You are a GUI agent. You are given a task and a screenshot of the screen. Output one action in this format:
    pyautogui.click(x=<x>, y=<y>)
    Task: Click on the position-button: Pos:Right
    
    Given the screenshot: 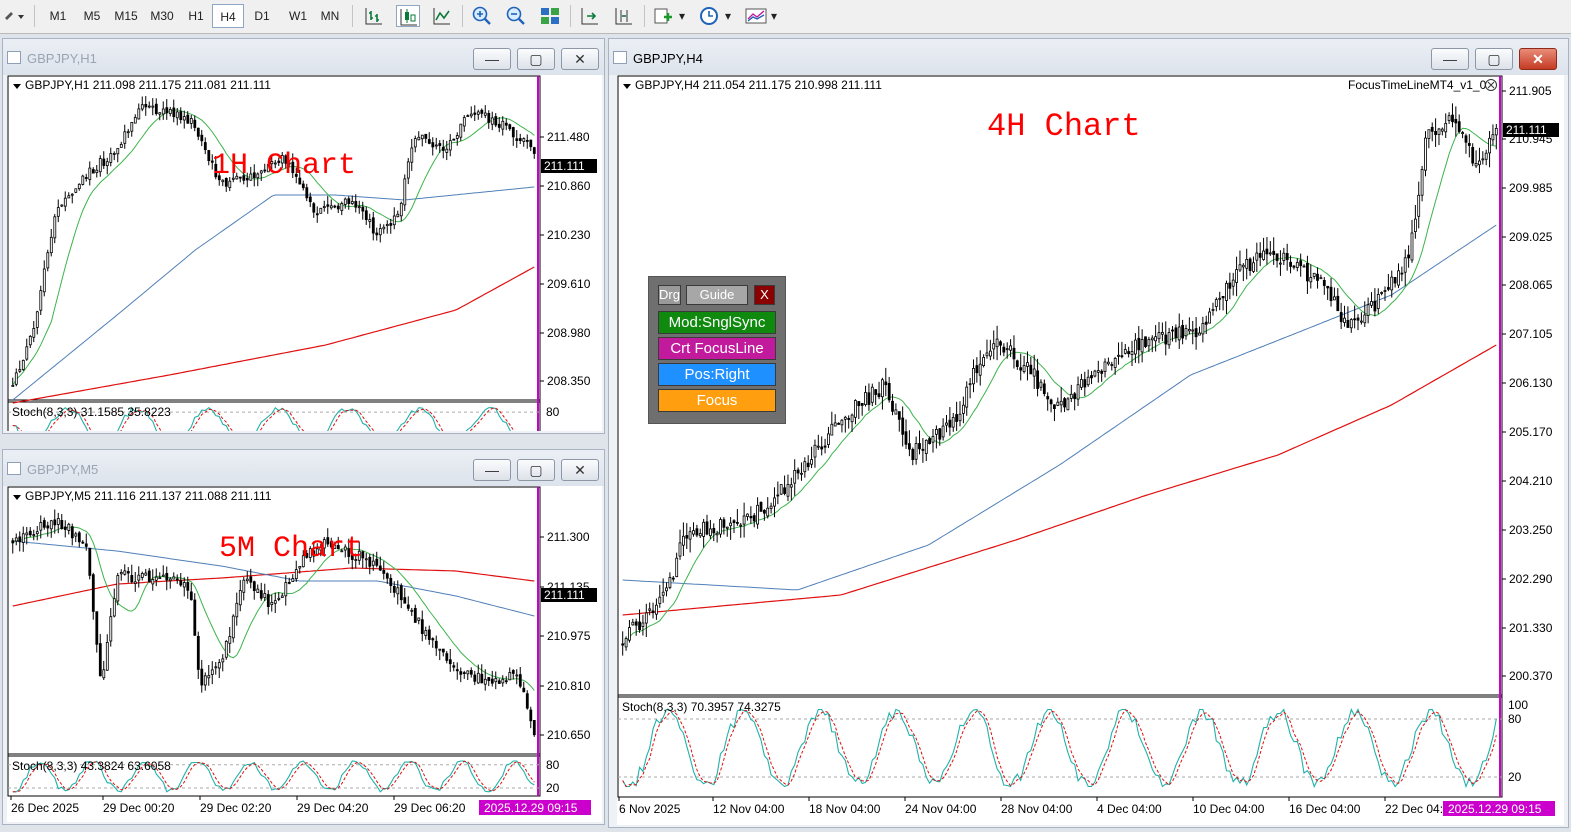 What is the action you would take?
    pyautogui.click(x=717, y=374)
    